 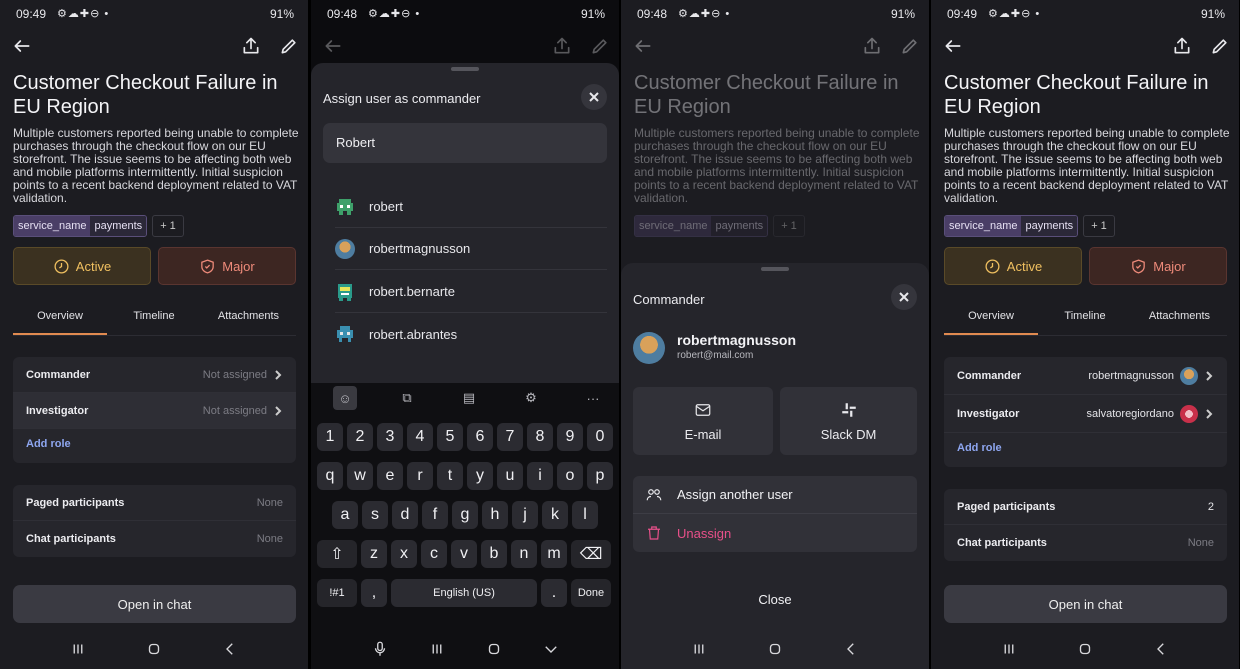 What do you see at coordinates (337, 554) in the screenshot?
I see `shift-key-icon: ⇧` at bounding box center [337, 554].